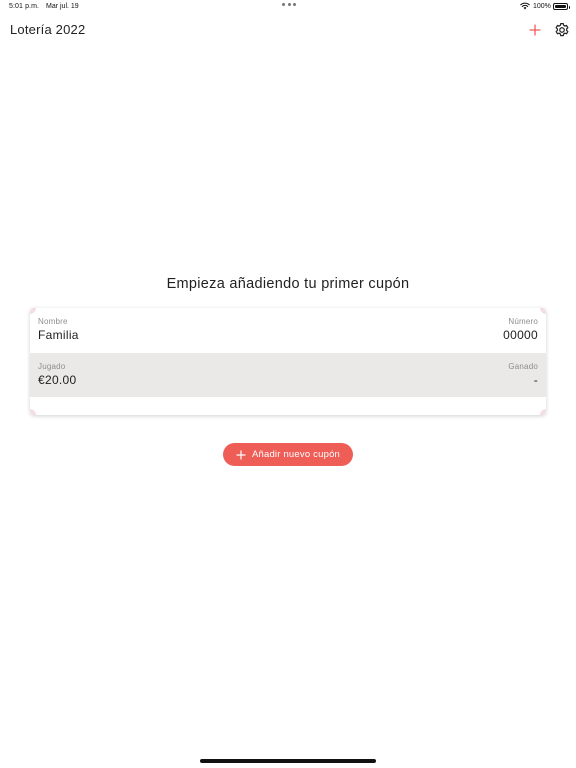  Describe the element at coordinates (296, 454) in the screenshot. I see `add-new-coupon-label: Añadir nuevo cupón` at that location.